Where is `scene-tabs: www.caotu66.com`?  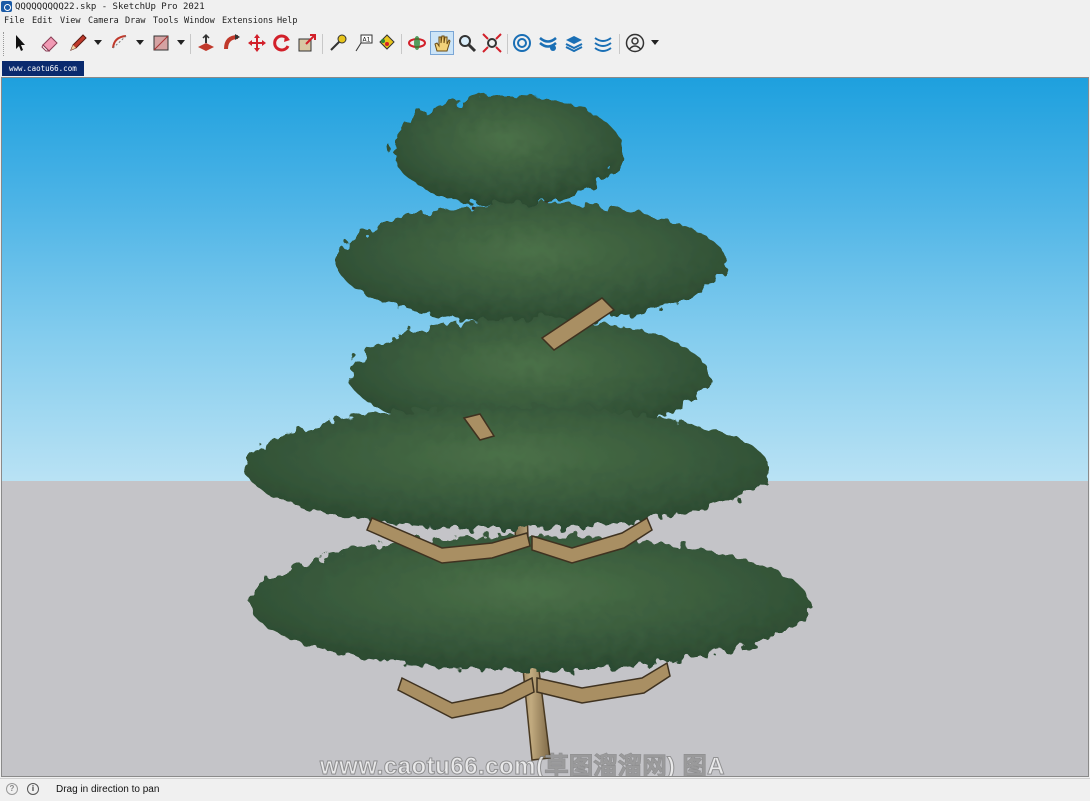 scene-tabs: www.caotu66.com is located at coordinates (545, 68).